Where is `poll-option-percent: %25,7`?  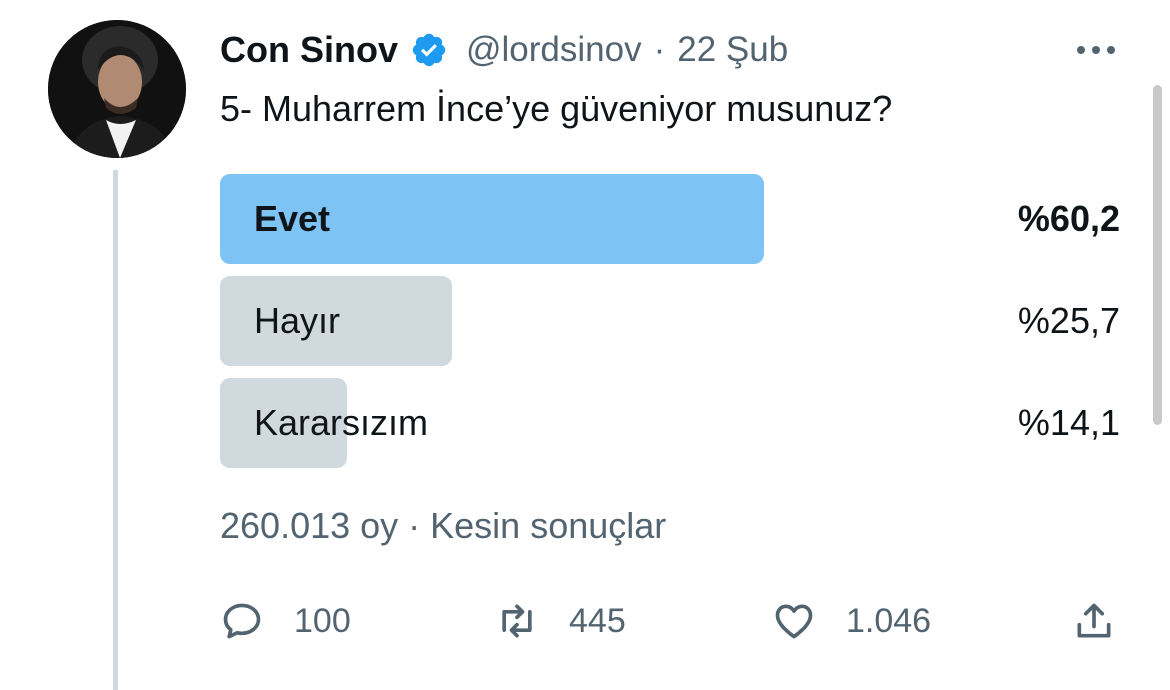 poll-option-percent: %25,7 is located at coordinates (1068, 320).